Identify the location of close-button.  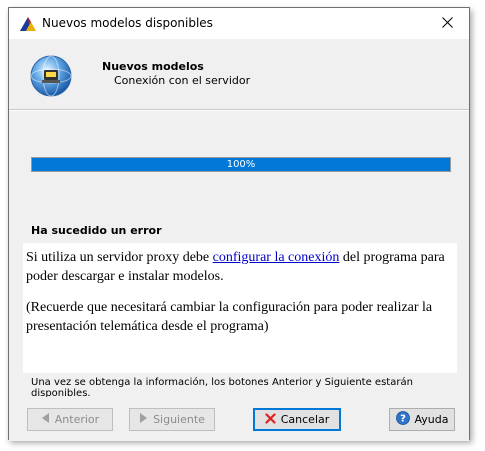
(447, 23).